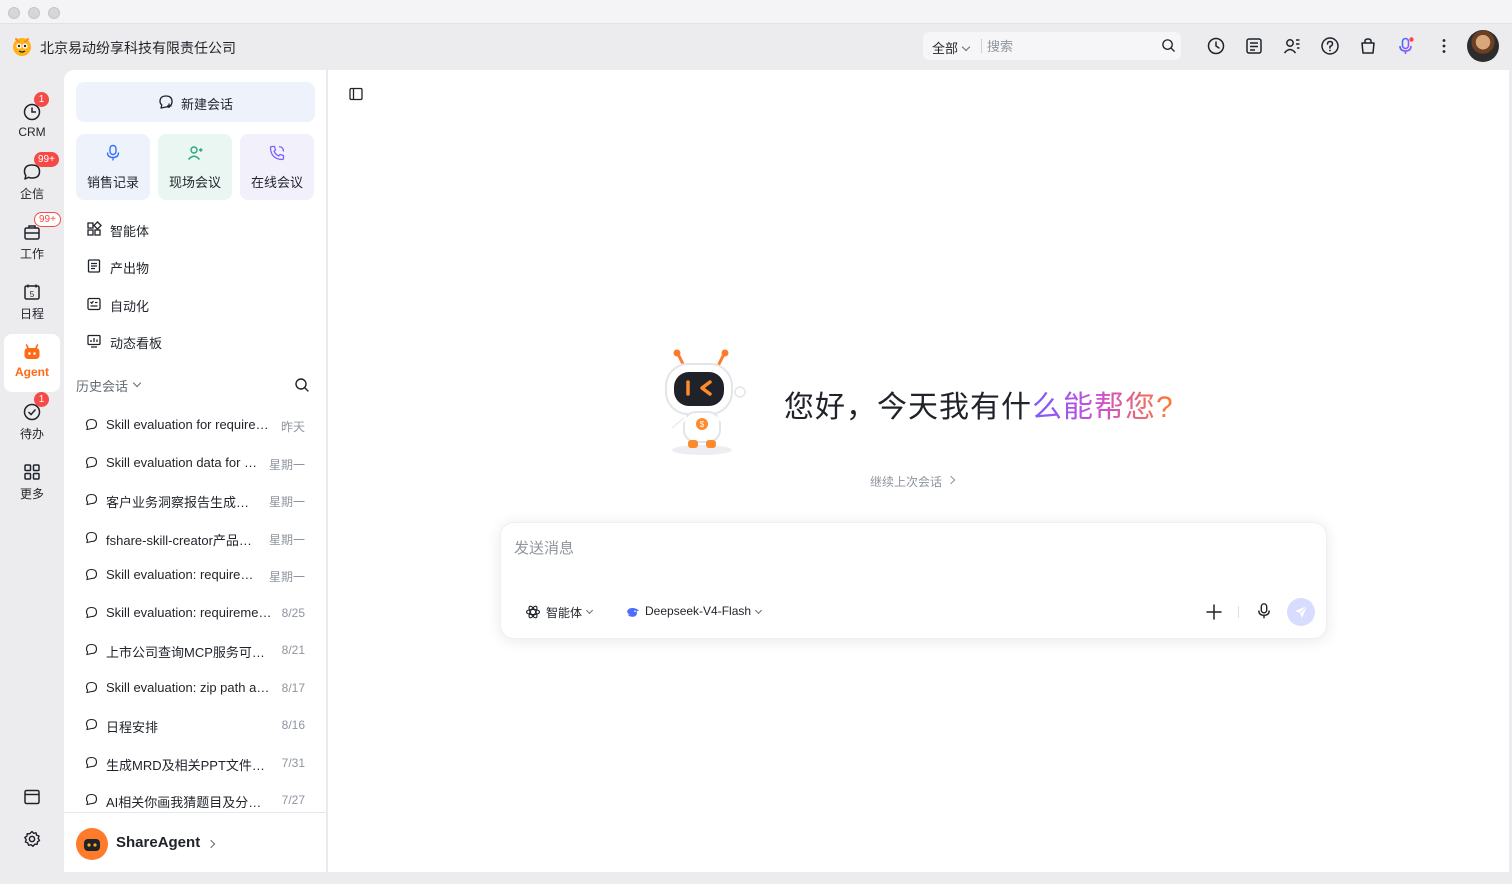 Image resolution: width=1512 pixels, height=884 pixels. Describe the element at coordinates (32, 132) in the screenshot. I see `nav-label: CRM` at that location.